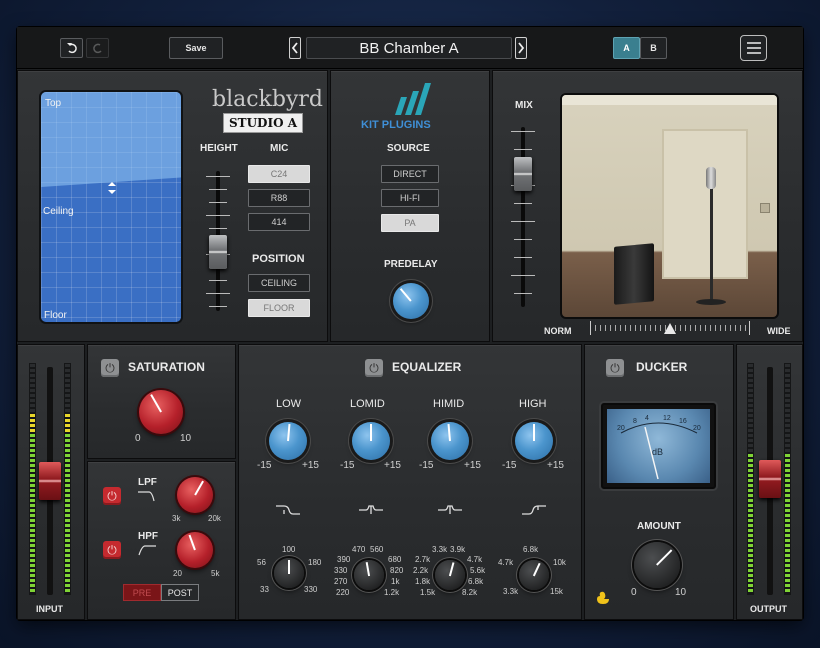 The width and height of the screenshot is (820, 648). Describe the element at coordinates (534, 510) in the screenshot. I see `high-shelf-icon` at that location.